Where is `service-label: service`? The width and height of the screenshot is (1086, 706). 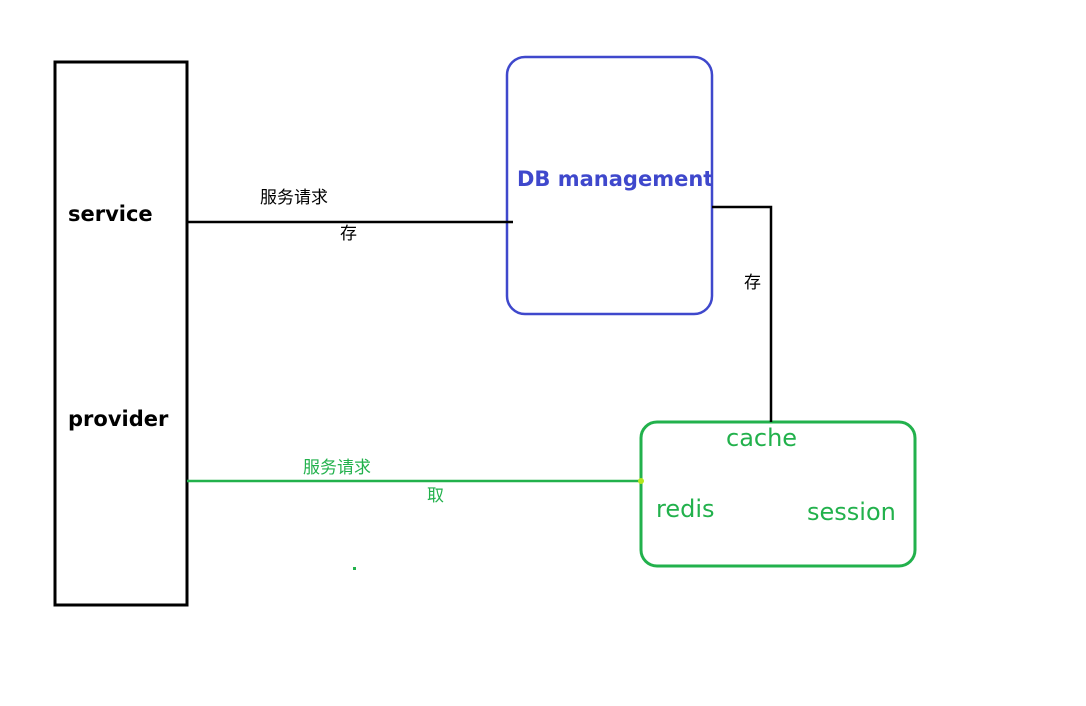 service-label: service is located at coordinates (110, 214).